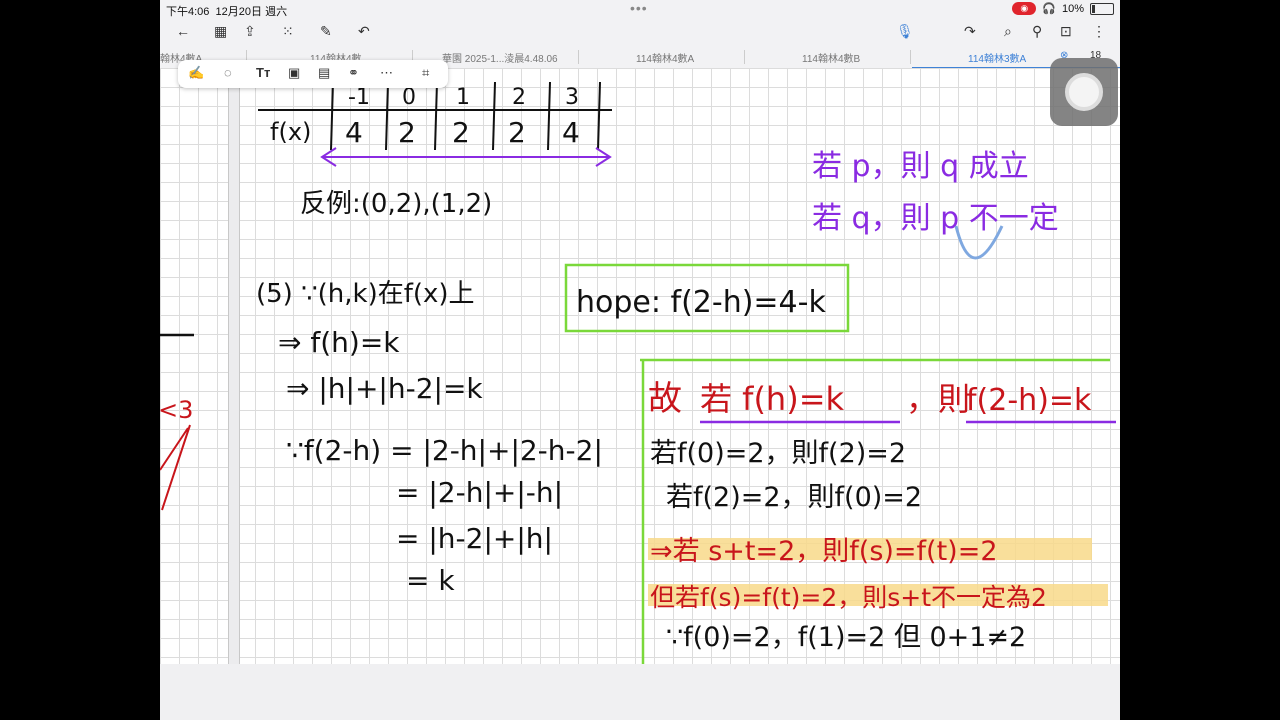  I want to click on assistive-touch-button, so click(1084, 92).